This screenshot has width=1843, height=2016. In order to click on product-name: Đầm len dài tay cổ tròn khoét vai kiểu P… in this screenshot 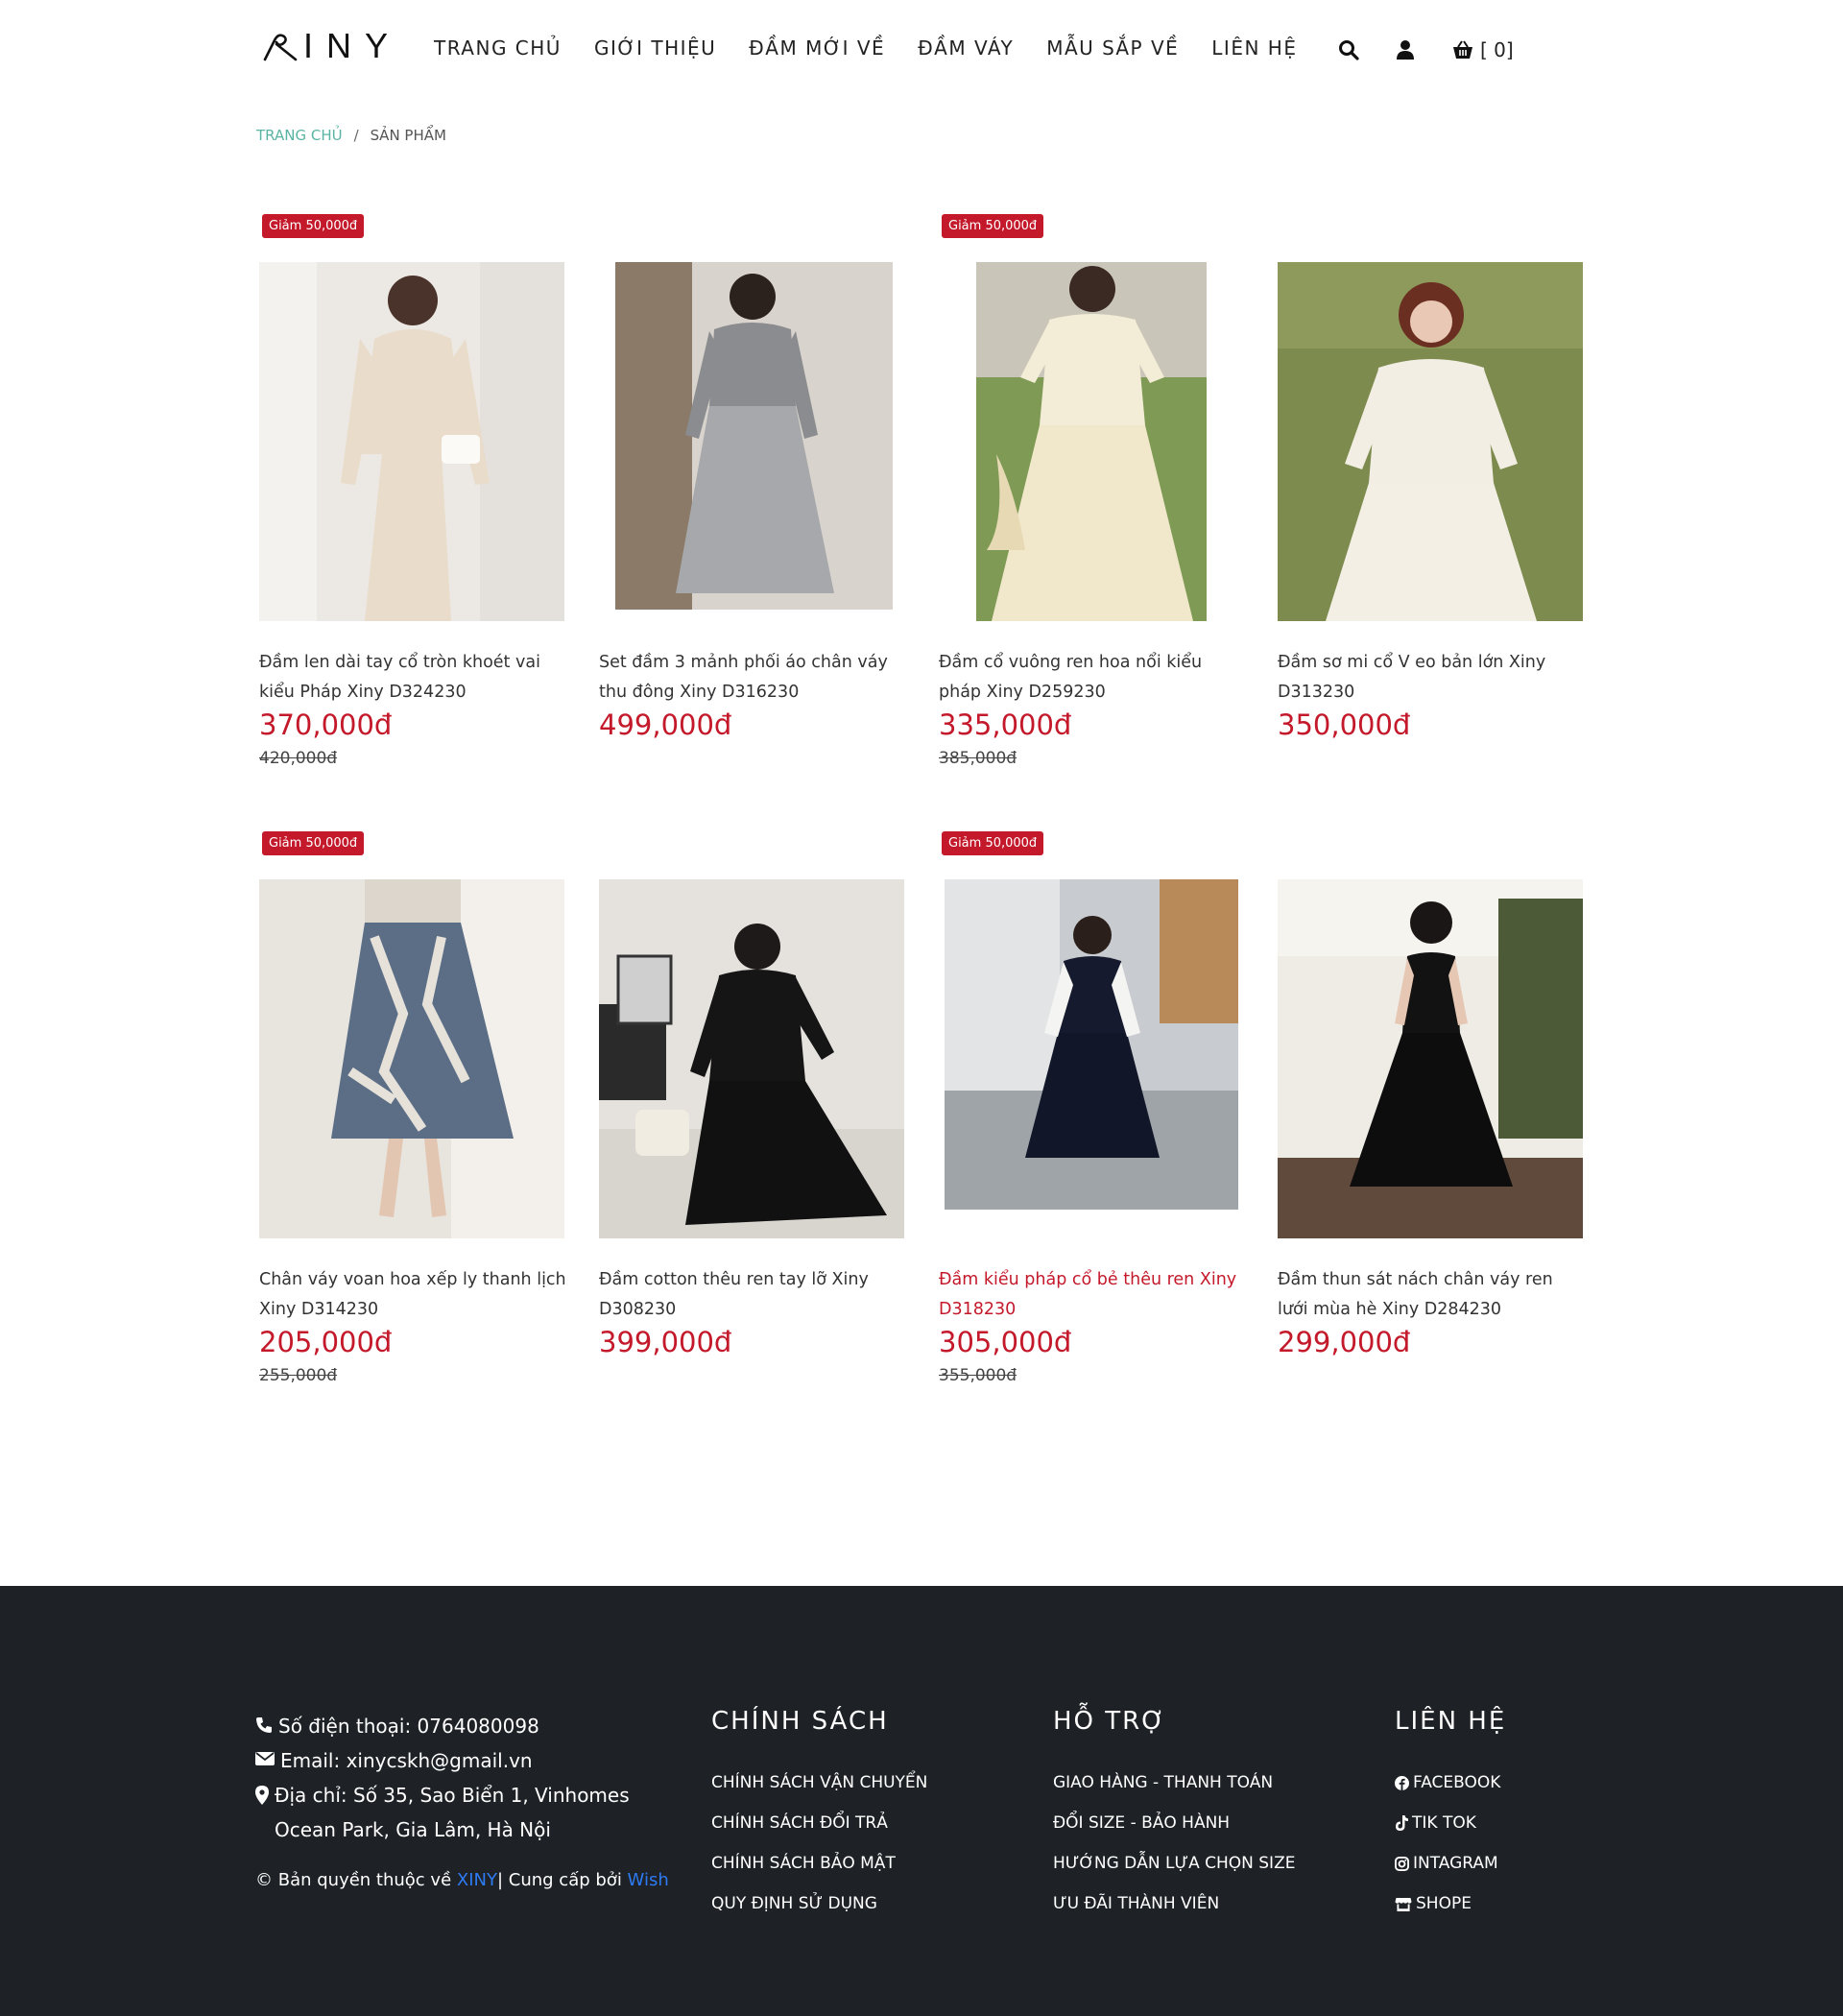, I will do `click(412, 678)`.